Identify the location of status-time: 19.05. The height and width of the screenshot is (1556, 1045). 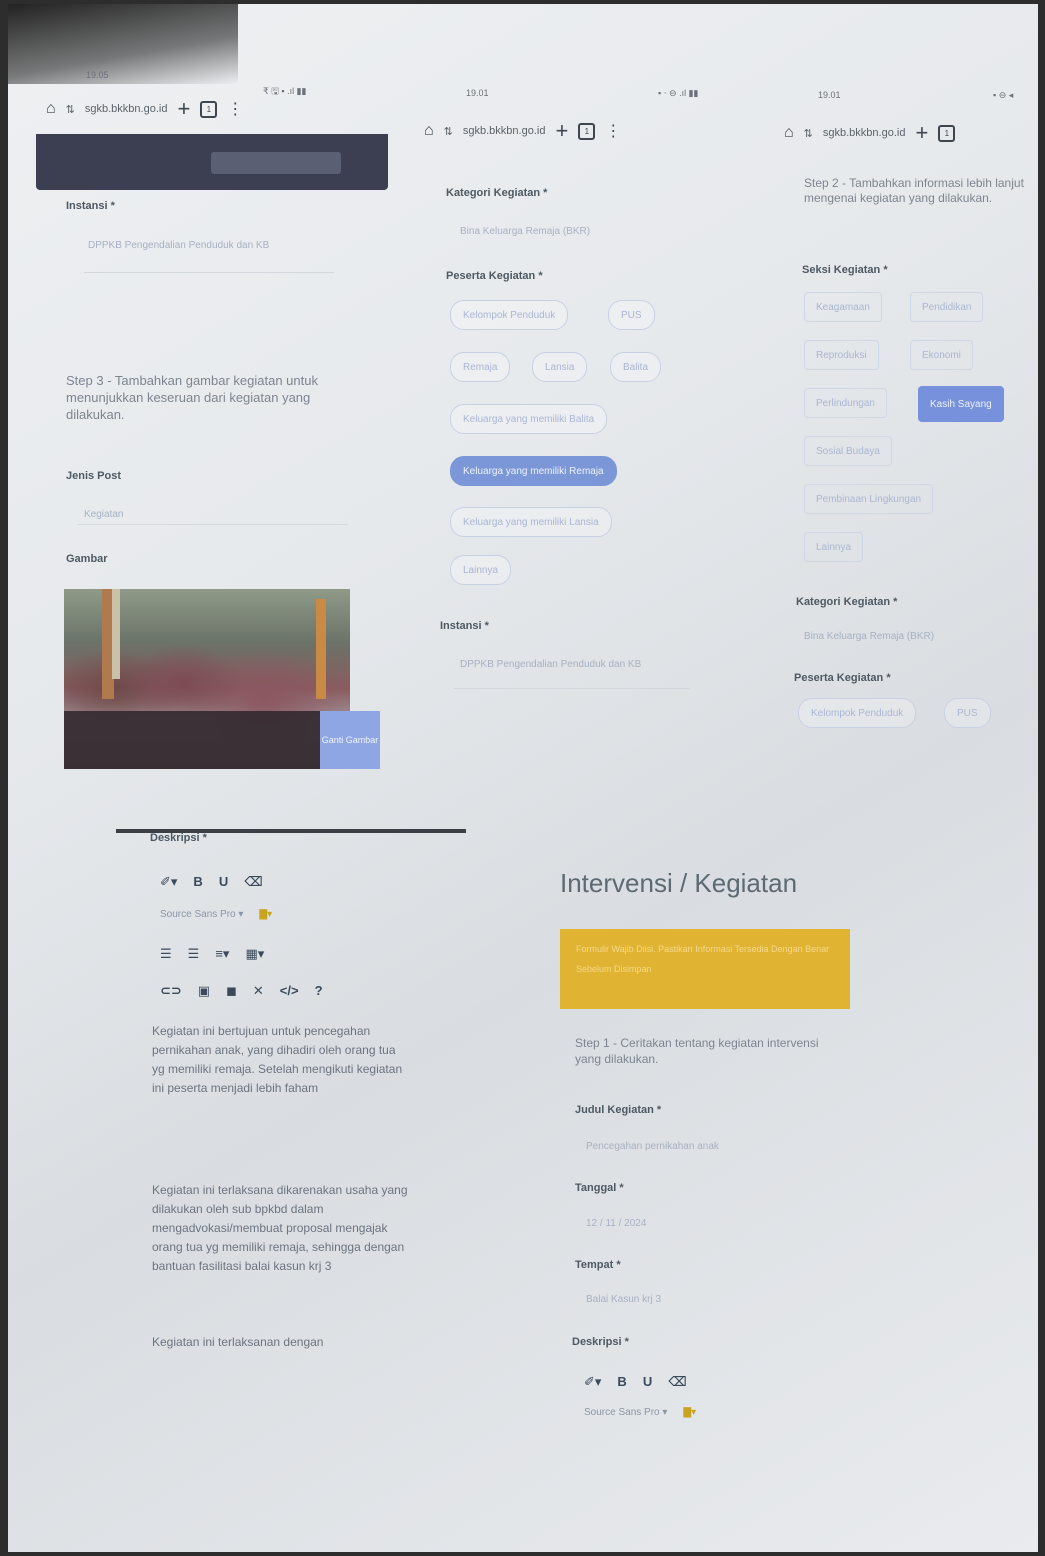
(97, 75).